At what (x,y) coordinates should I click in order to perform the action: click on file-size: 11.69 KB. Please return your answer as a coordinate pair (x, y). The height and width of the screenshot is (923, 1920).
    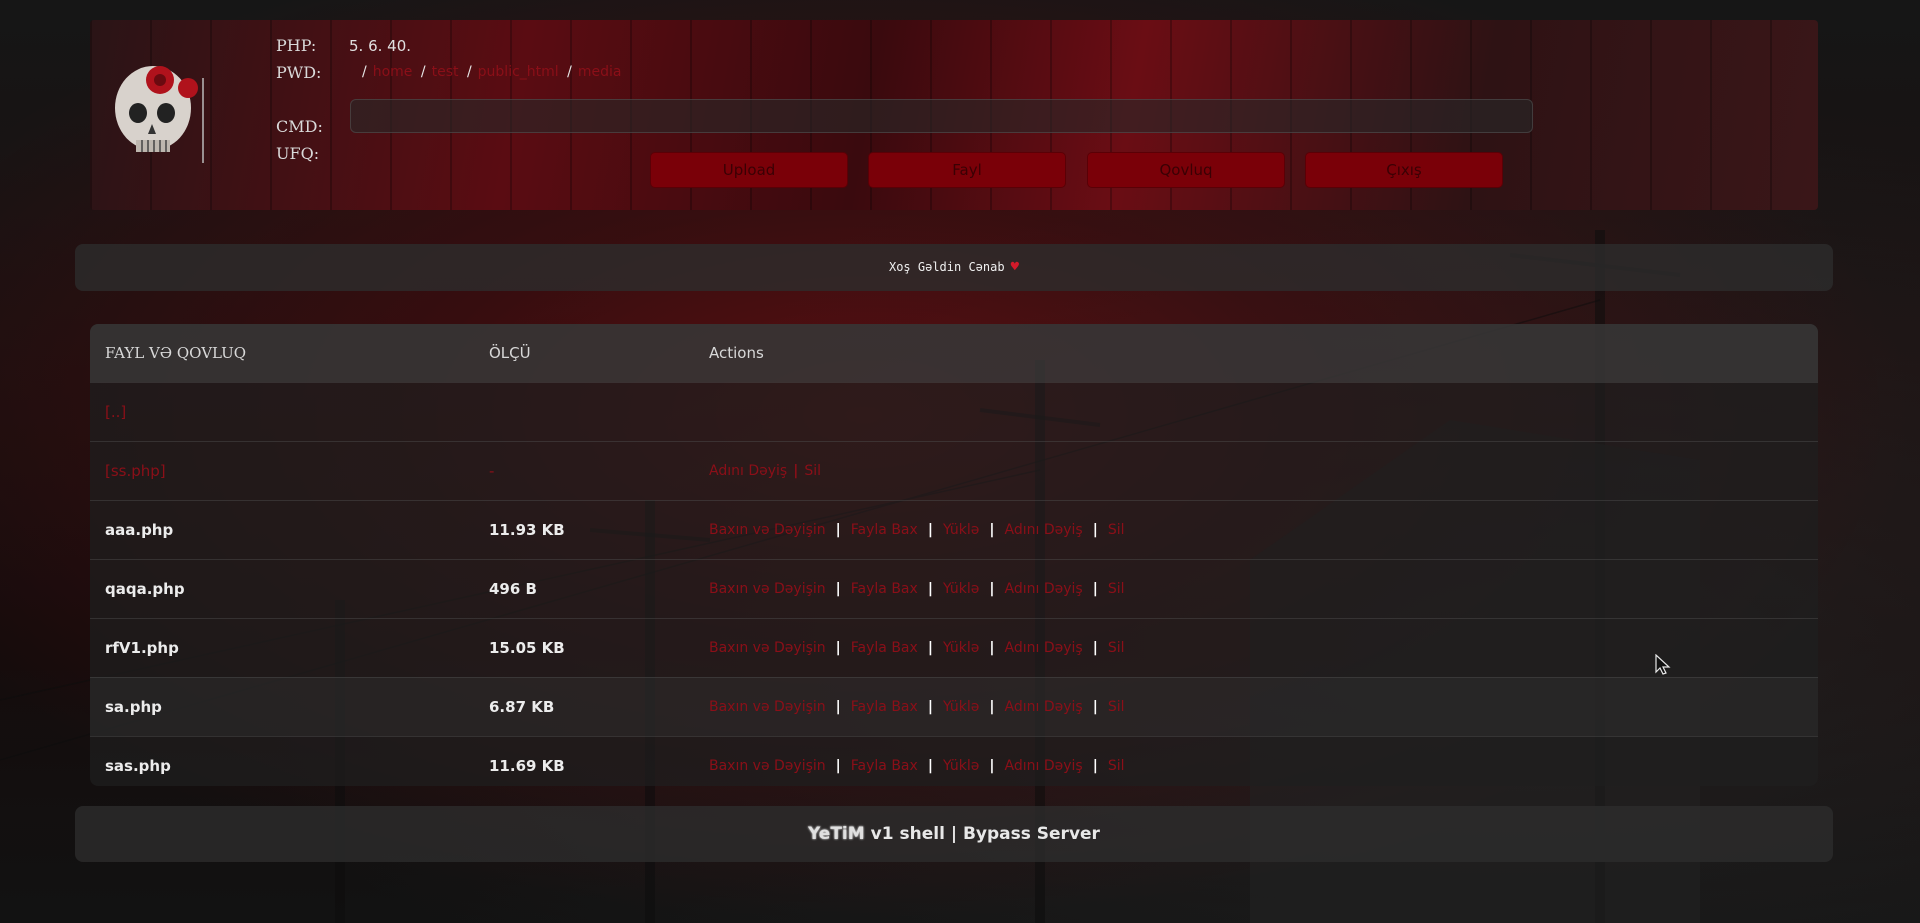
    Looking at the image, I should click on (527, 766).